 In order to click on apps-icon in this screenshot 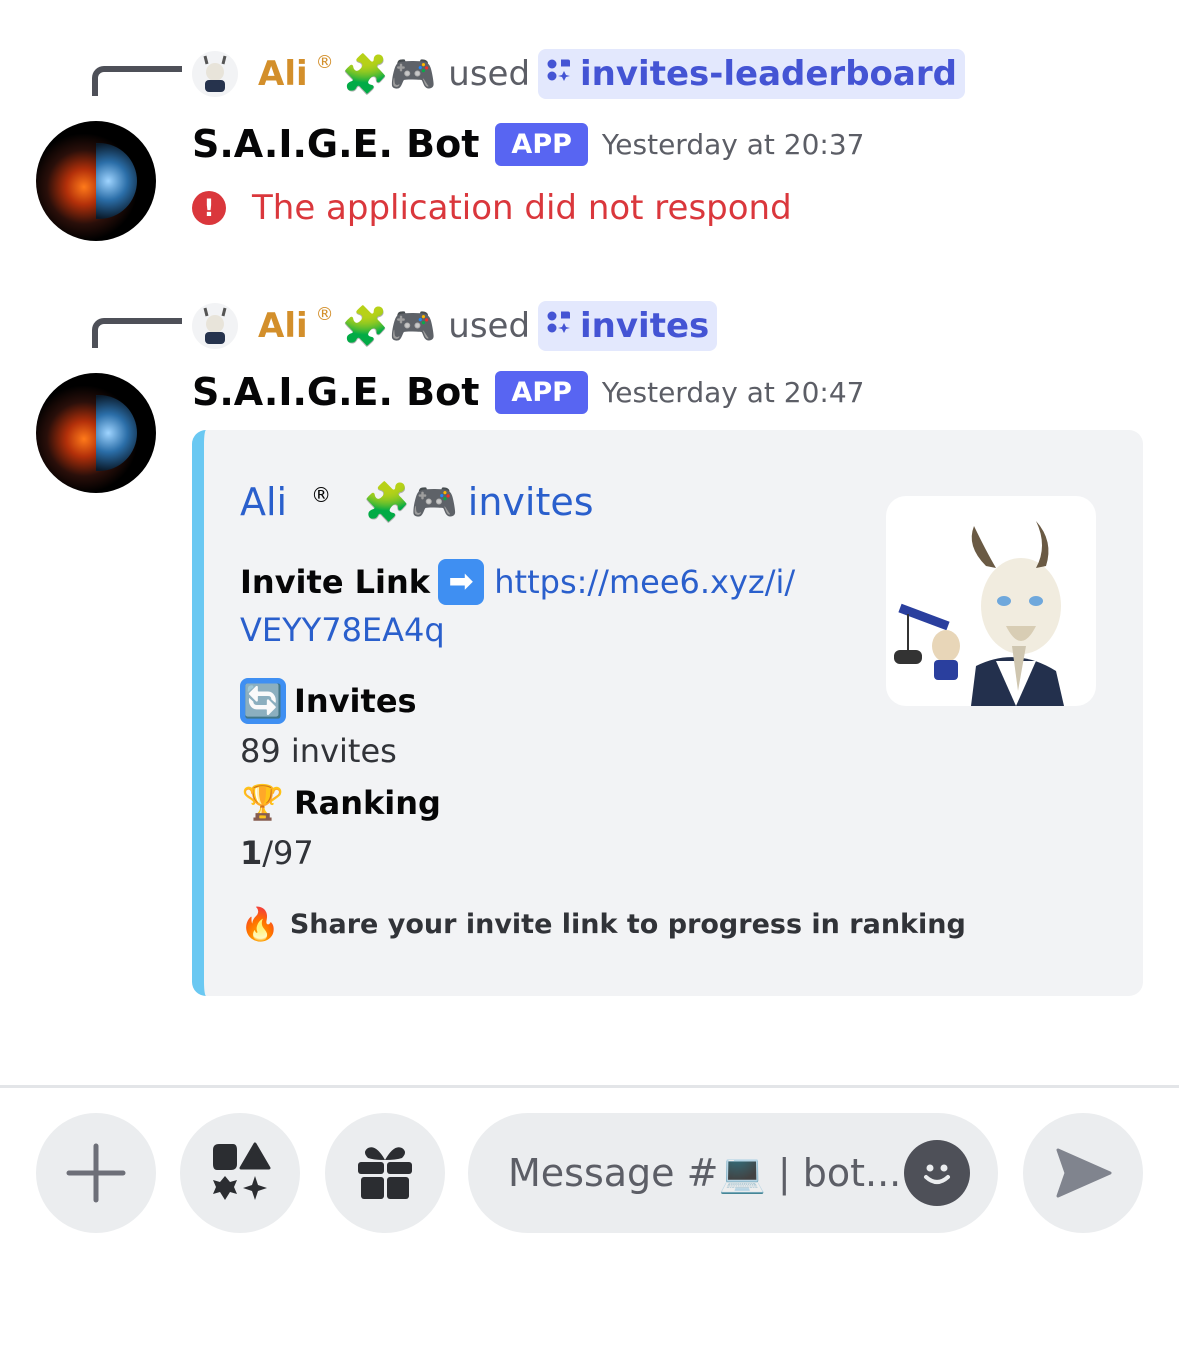, I will do `click(242, 1171)`.